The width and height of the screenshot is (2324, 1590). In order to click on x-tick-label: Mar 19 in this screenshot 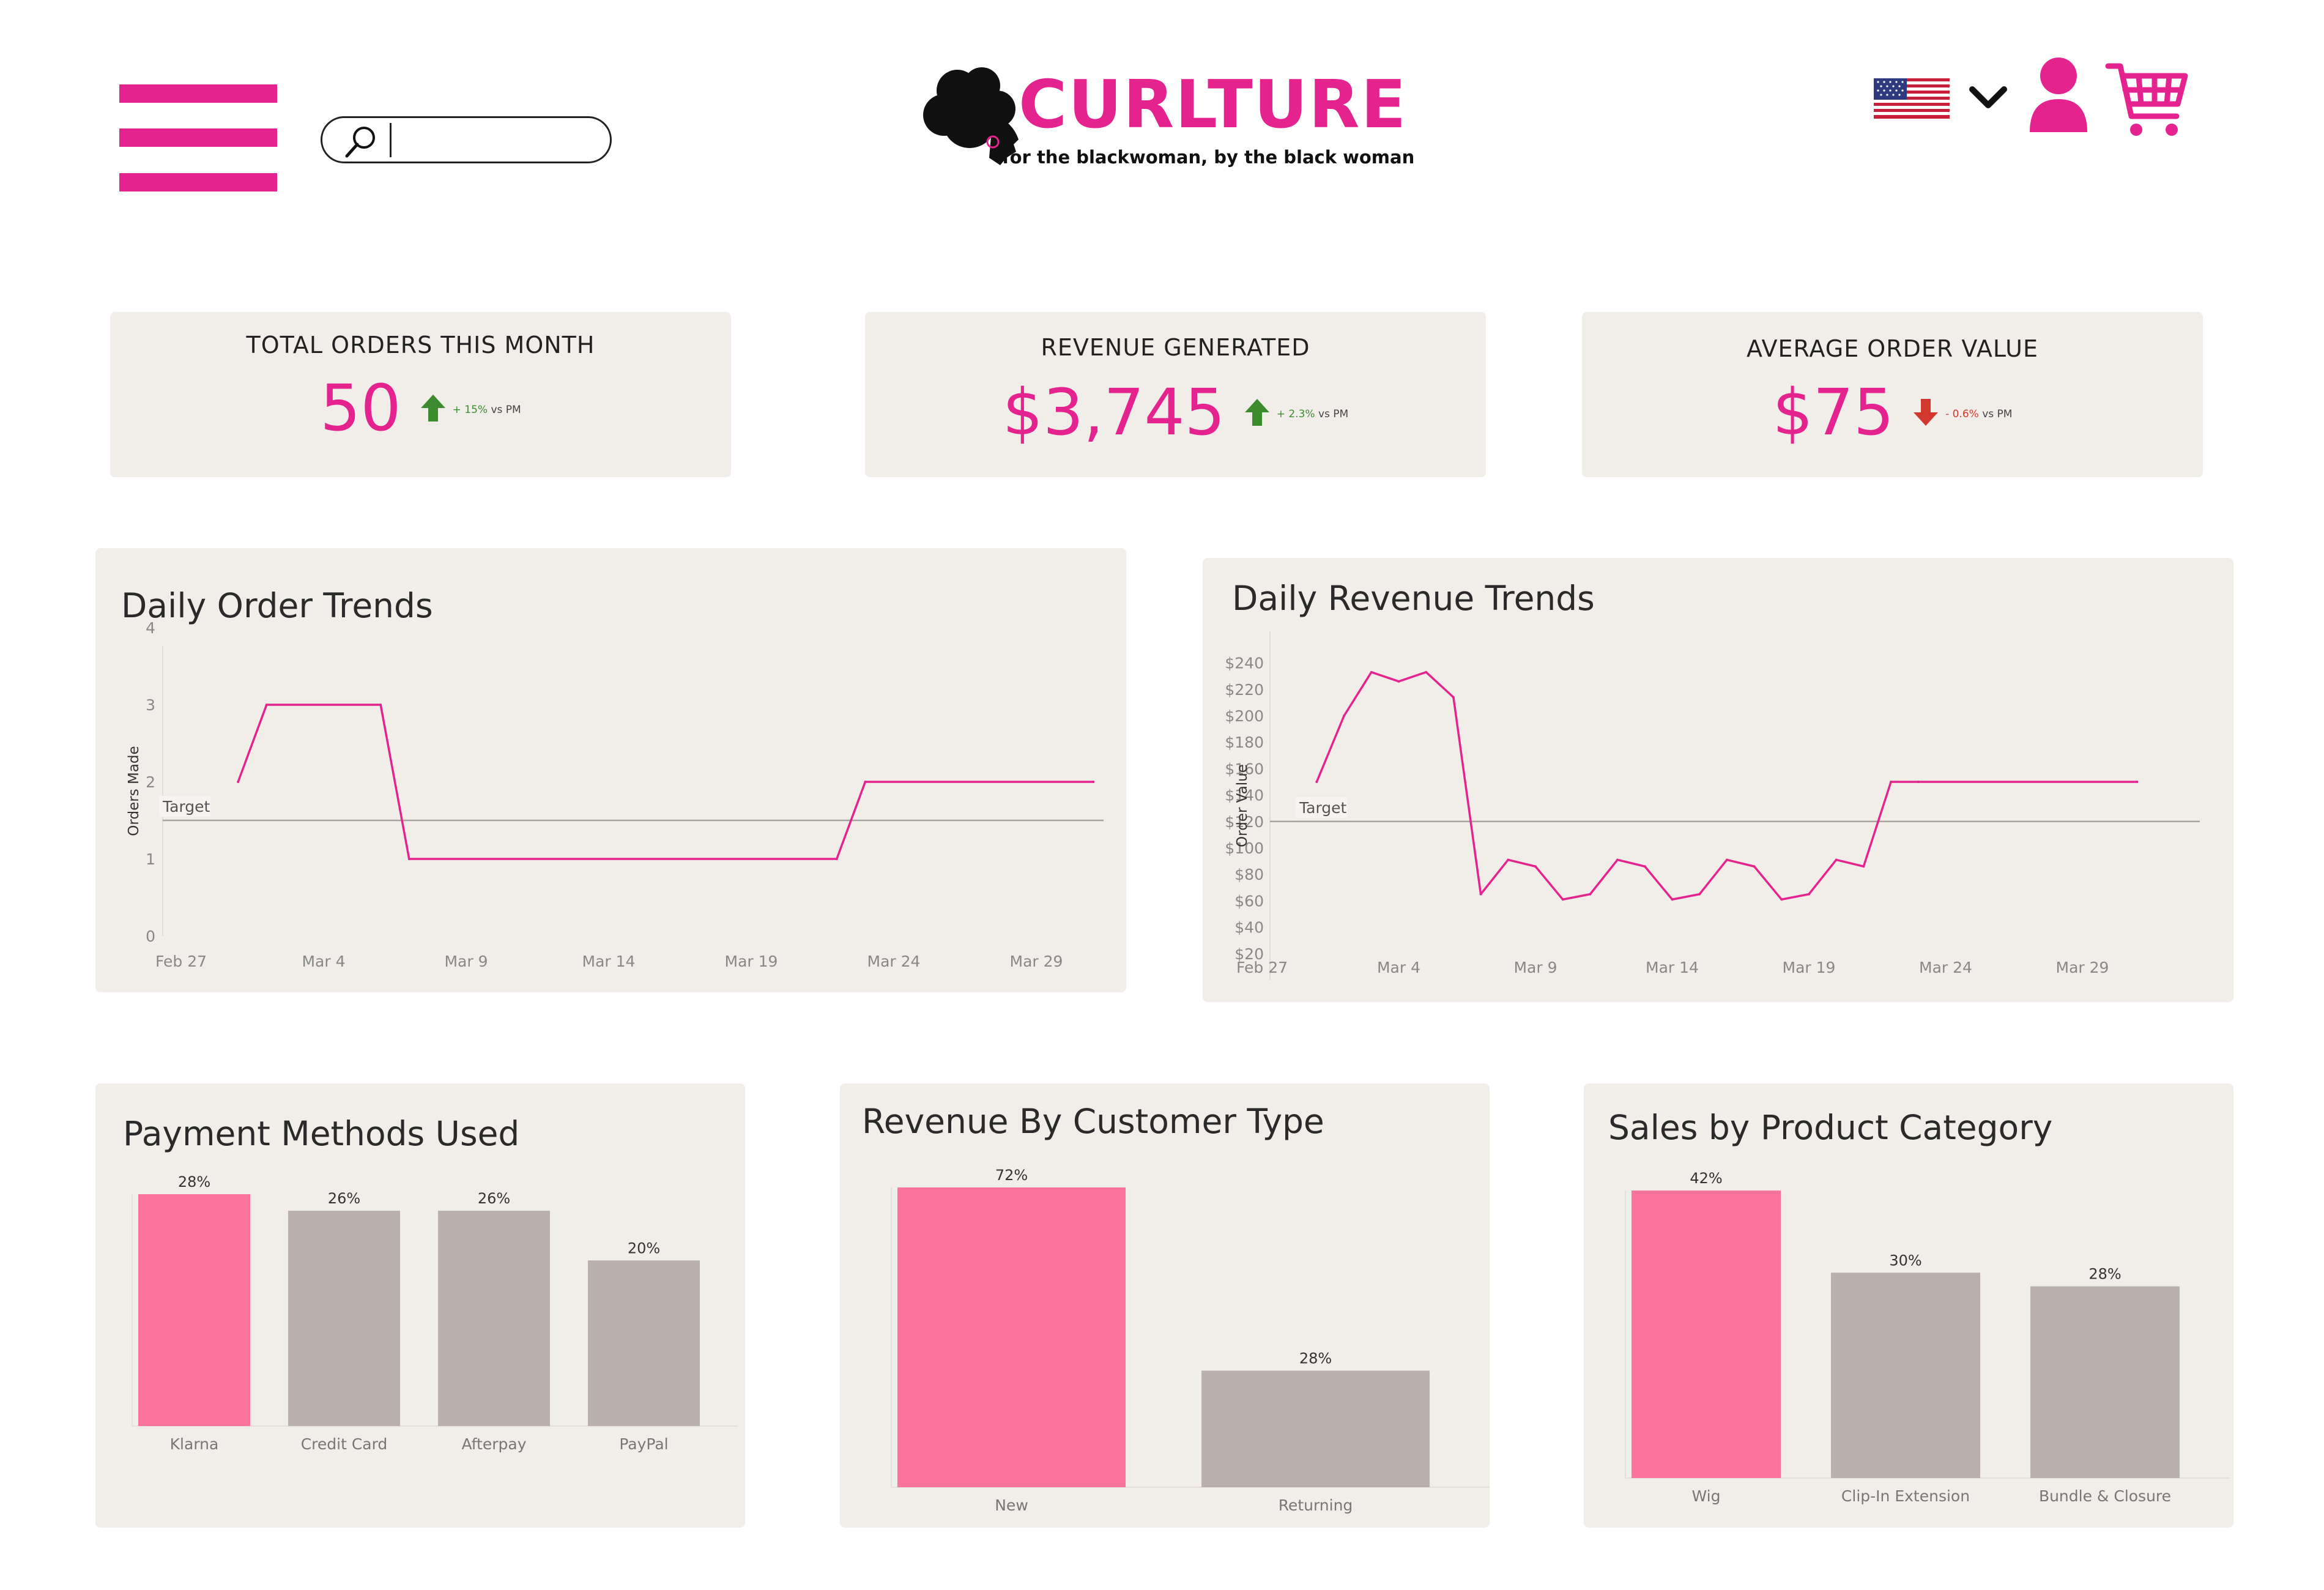, I will do `click(751, 961)`.